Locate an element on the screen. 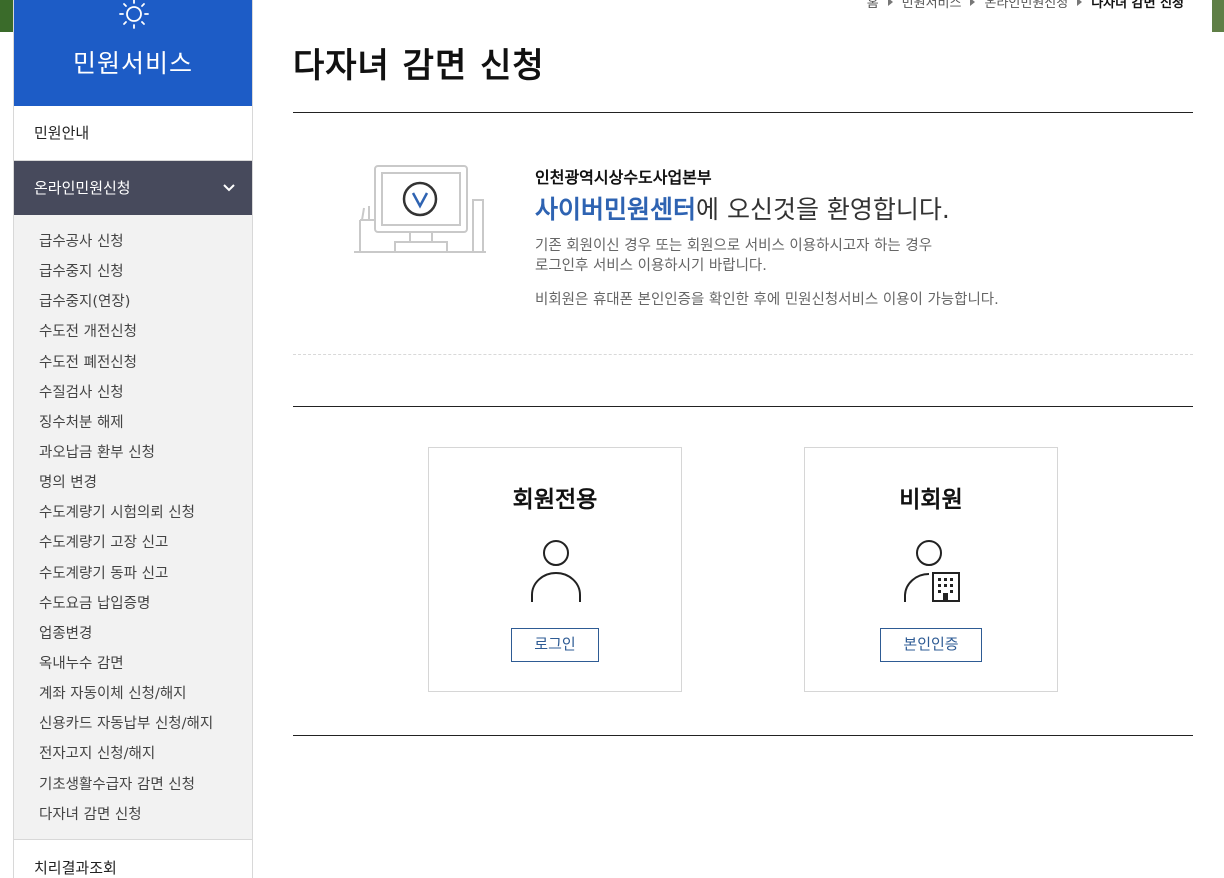  member-card: 회원전용 로그인 is located at coordinates (555, 569).